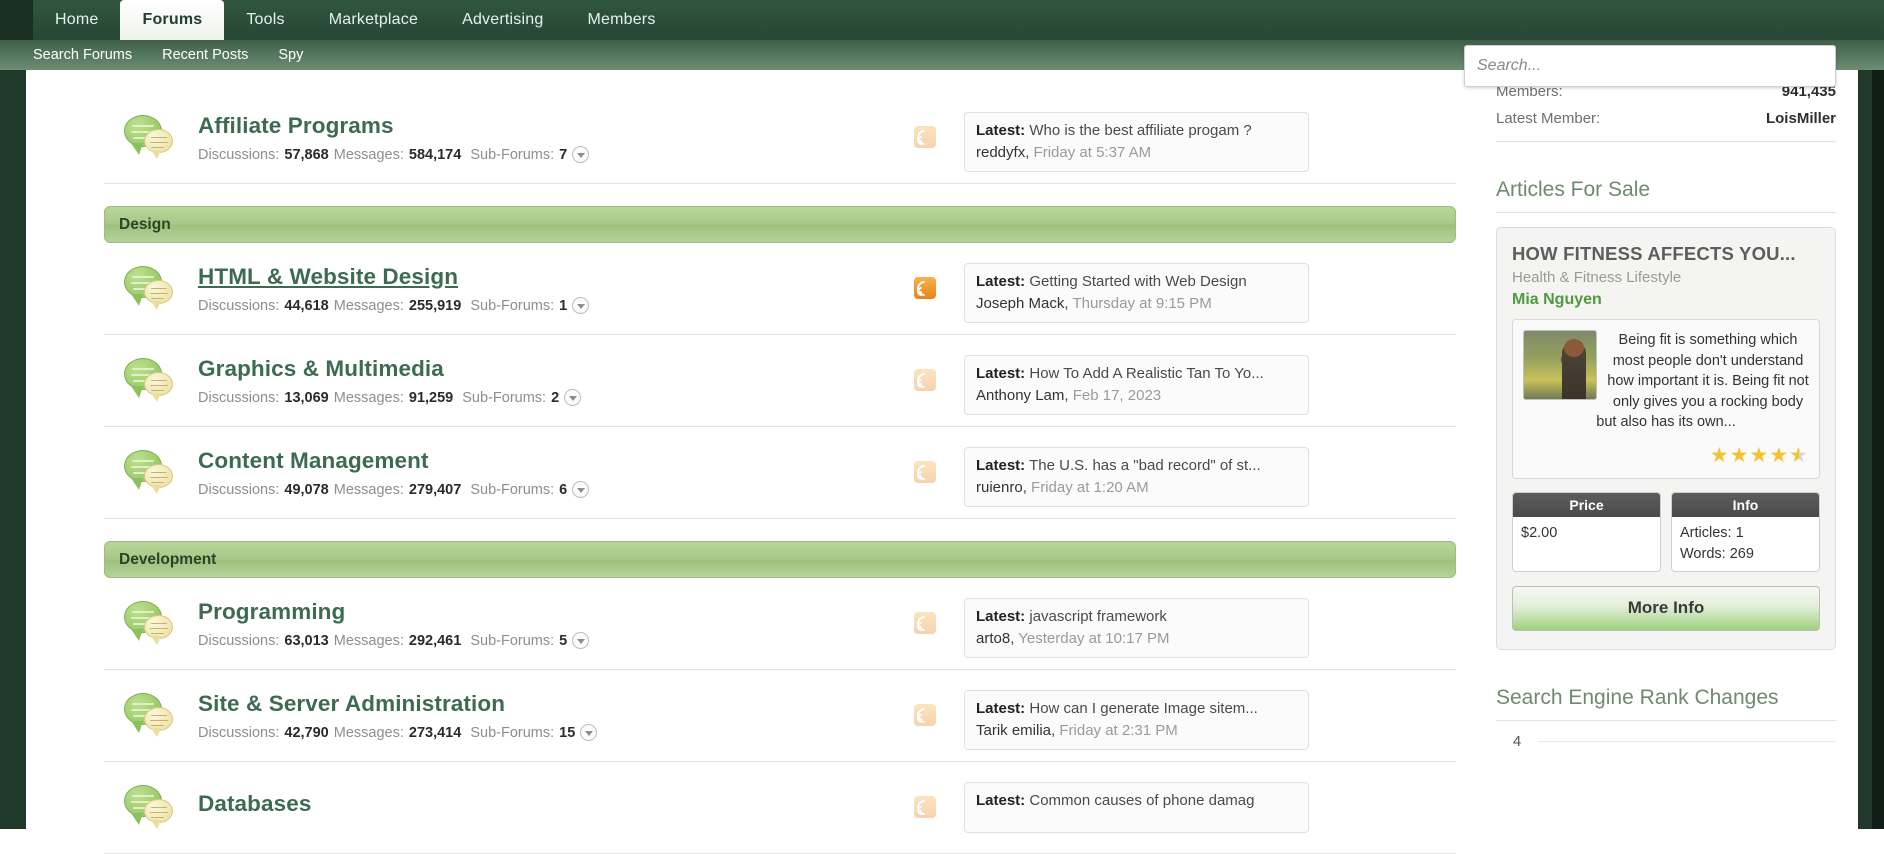 The height and width of the screenshot is (854, 1884). Describe the element at coordinates (999, 487) in the screenshot. I see `latest-post-author: ruienro` at that location.